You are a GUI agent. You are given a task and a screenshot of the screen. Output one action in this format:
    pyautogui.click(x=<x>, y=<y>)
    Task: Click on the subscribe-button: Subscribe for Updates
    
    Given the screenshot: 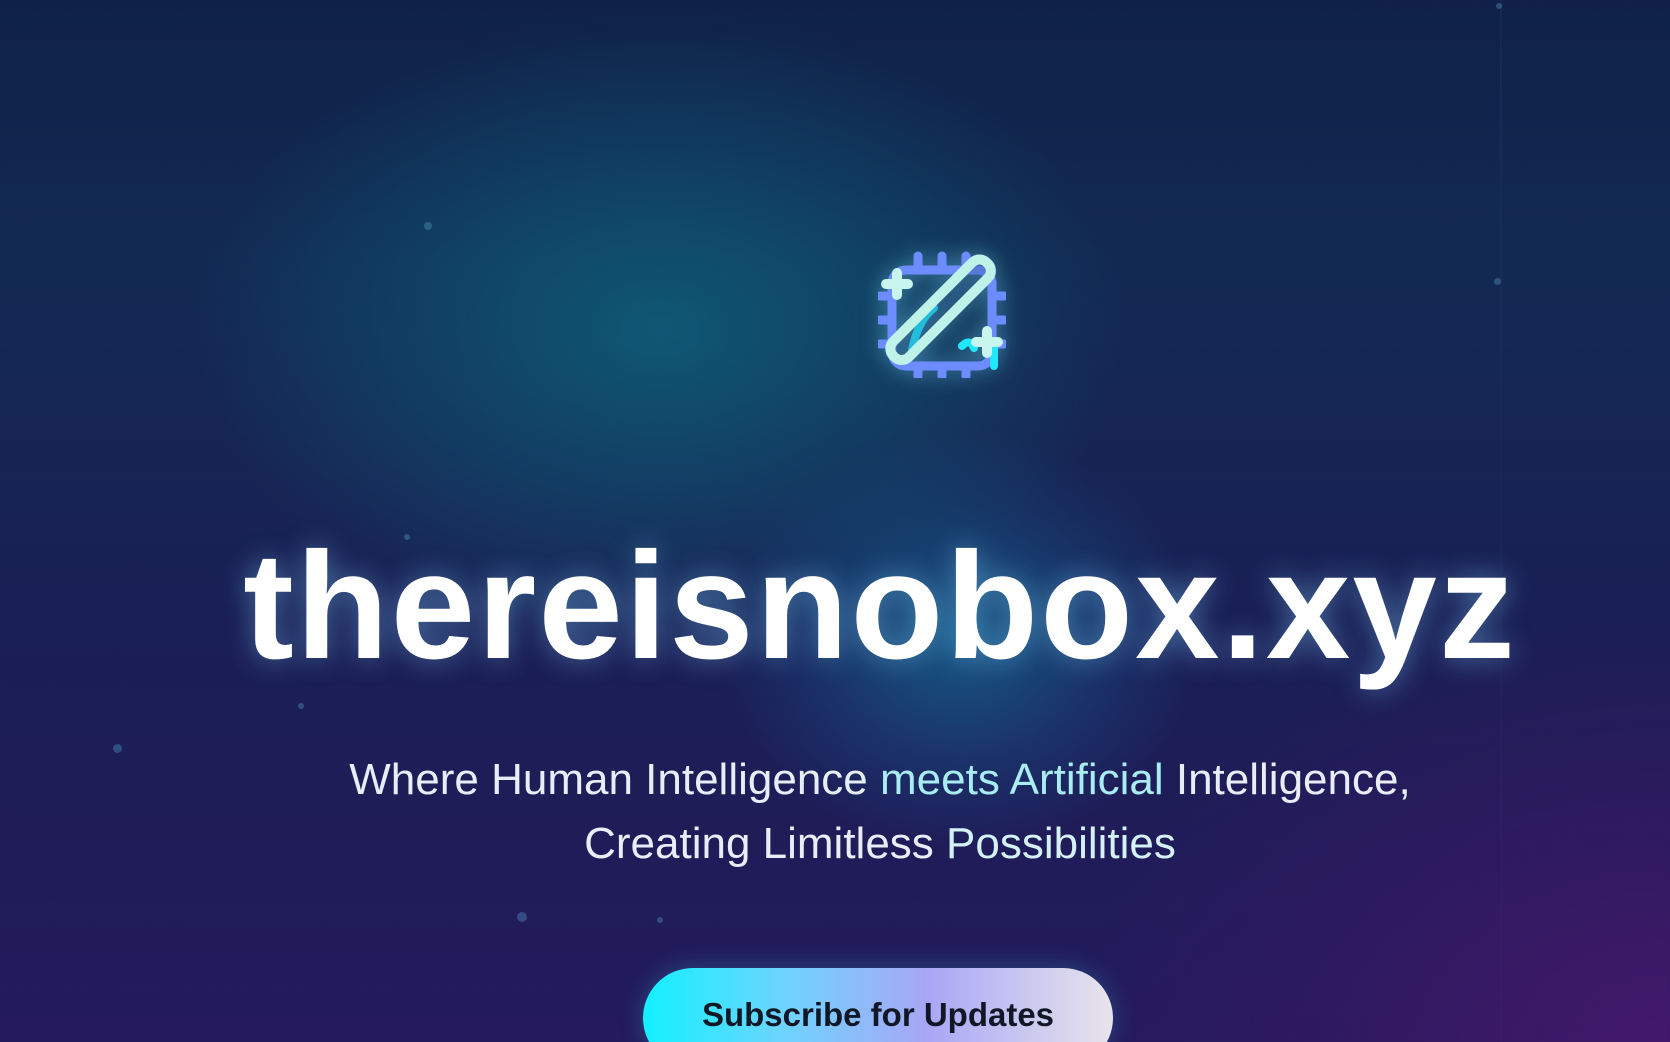 What is the action you would take?
    pyautogui.click(x=878, y=1005)
    